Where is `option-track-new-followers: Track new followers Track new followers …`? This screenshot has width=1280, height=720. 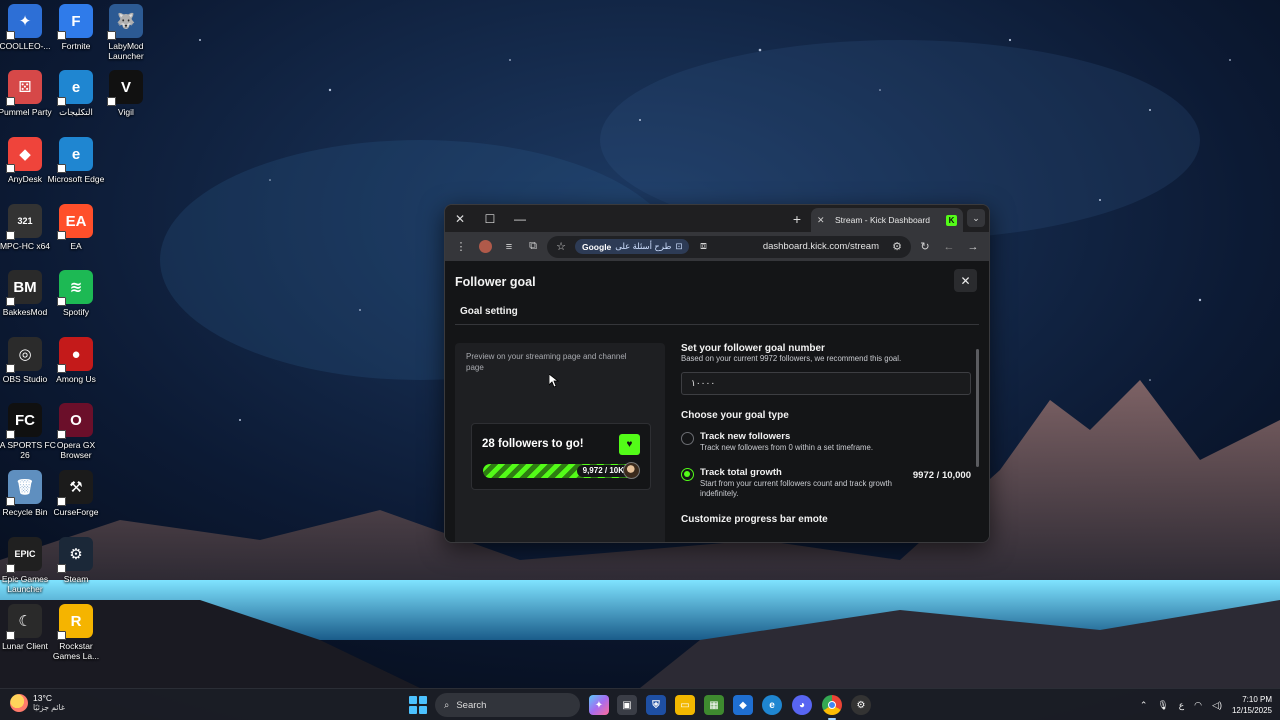
option-track-new-followers: Track new followers Track new followers … is located at coordinates (826, 442).